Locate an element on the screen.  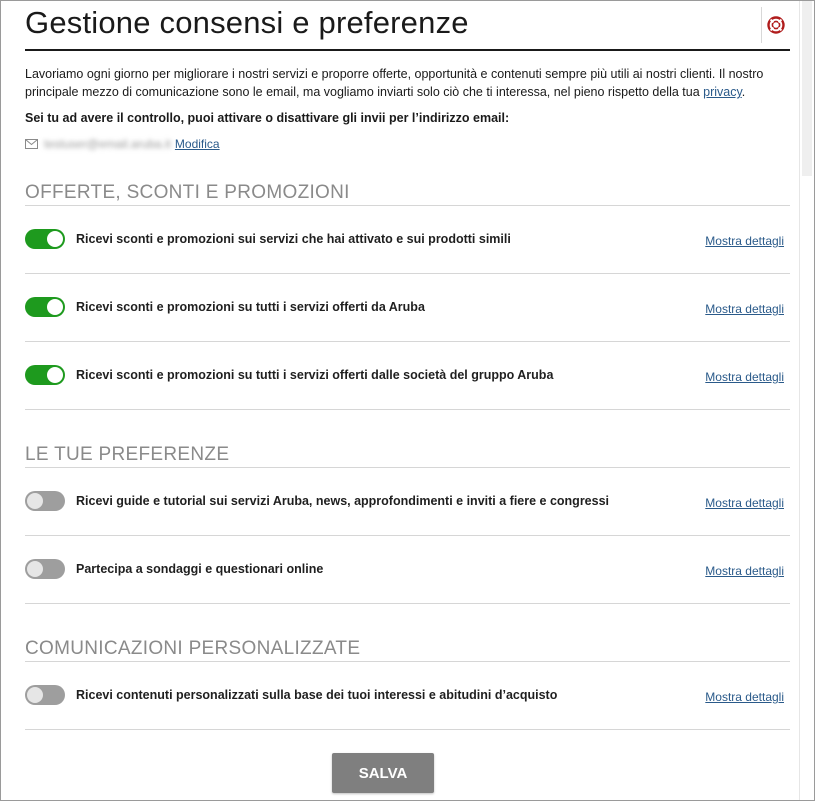
scrollbar is located at coordinates (806, 400).